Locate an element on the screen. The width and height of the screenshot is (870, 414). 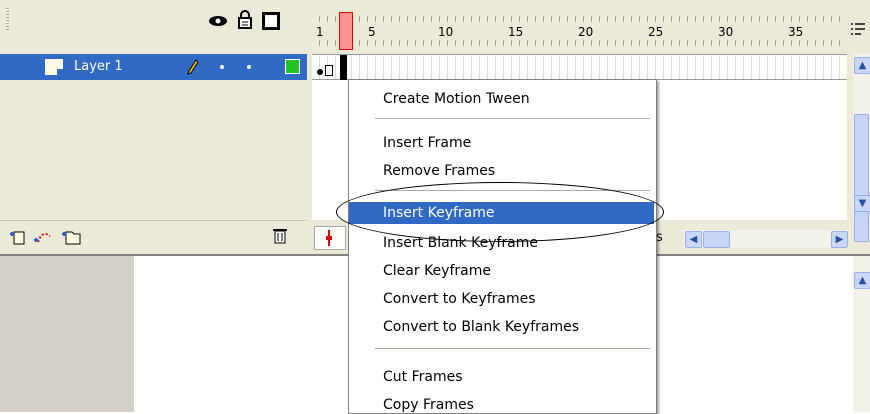
frame-end-marker is located at coordinates (329, 70).